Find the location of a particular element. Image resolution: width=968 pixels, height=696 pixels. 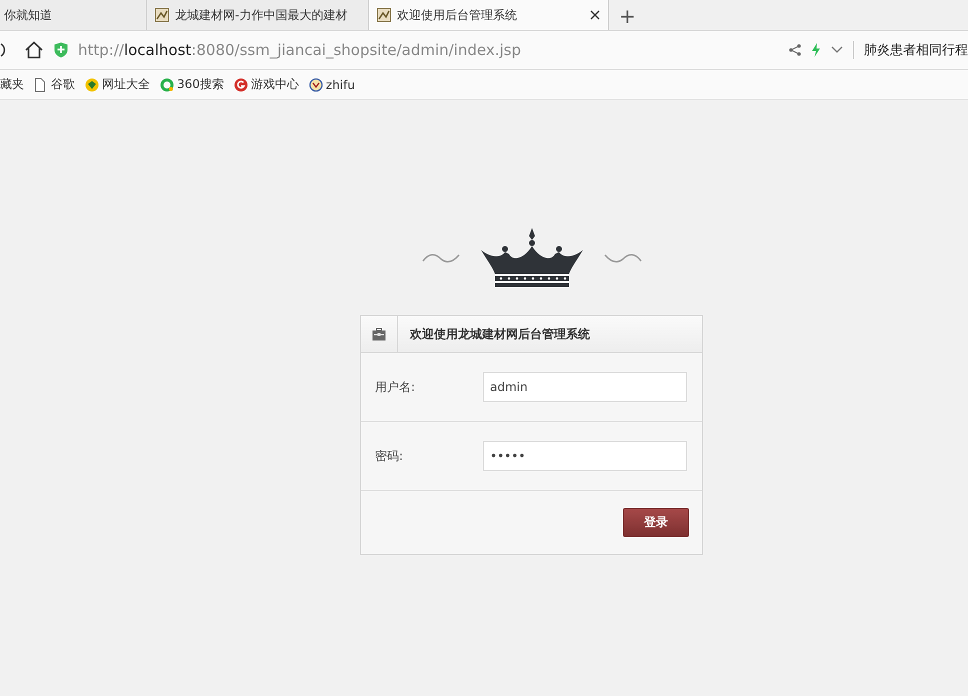

briefcase-icon is located at coordinates (379, 334).